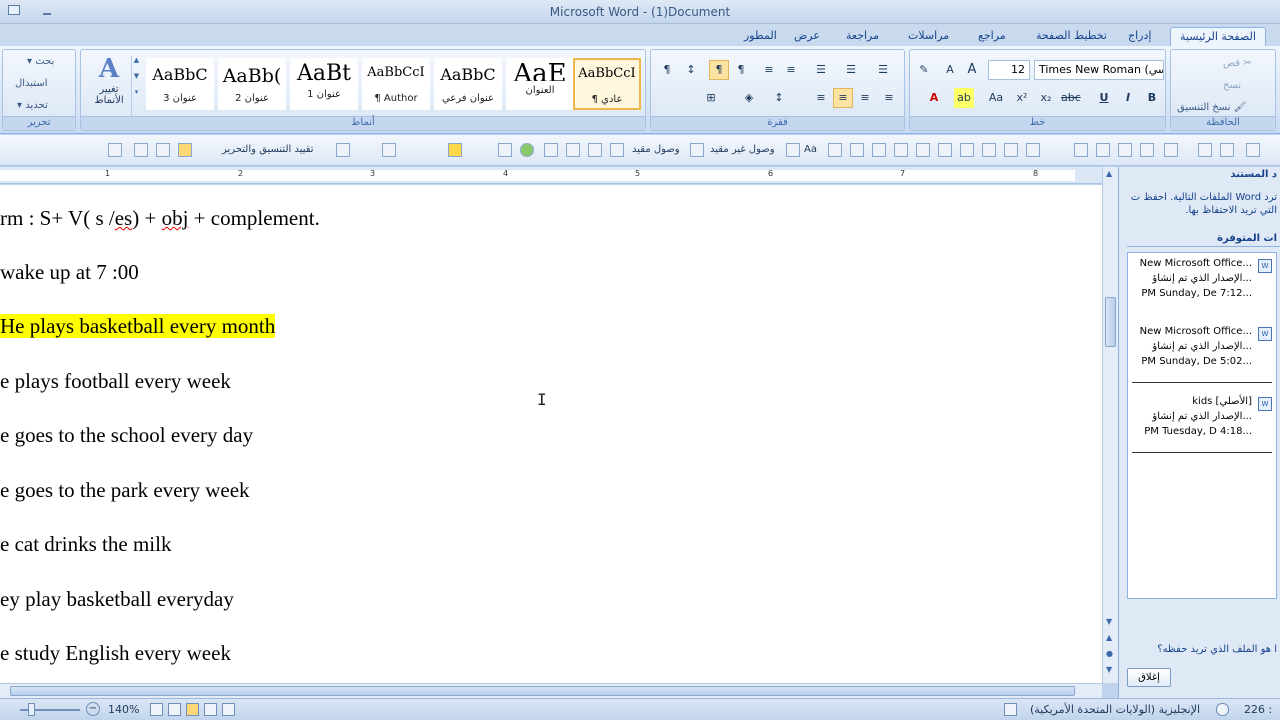  What do you see at coordinates (1103, 150) in the screenshot?
I see `recycle-icon` at bounding box center [1103, 150].